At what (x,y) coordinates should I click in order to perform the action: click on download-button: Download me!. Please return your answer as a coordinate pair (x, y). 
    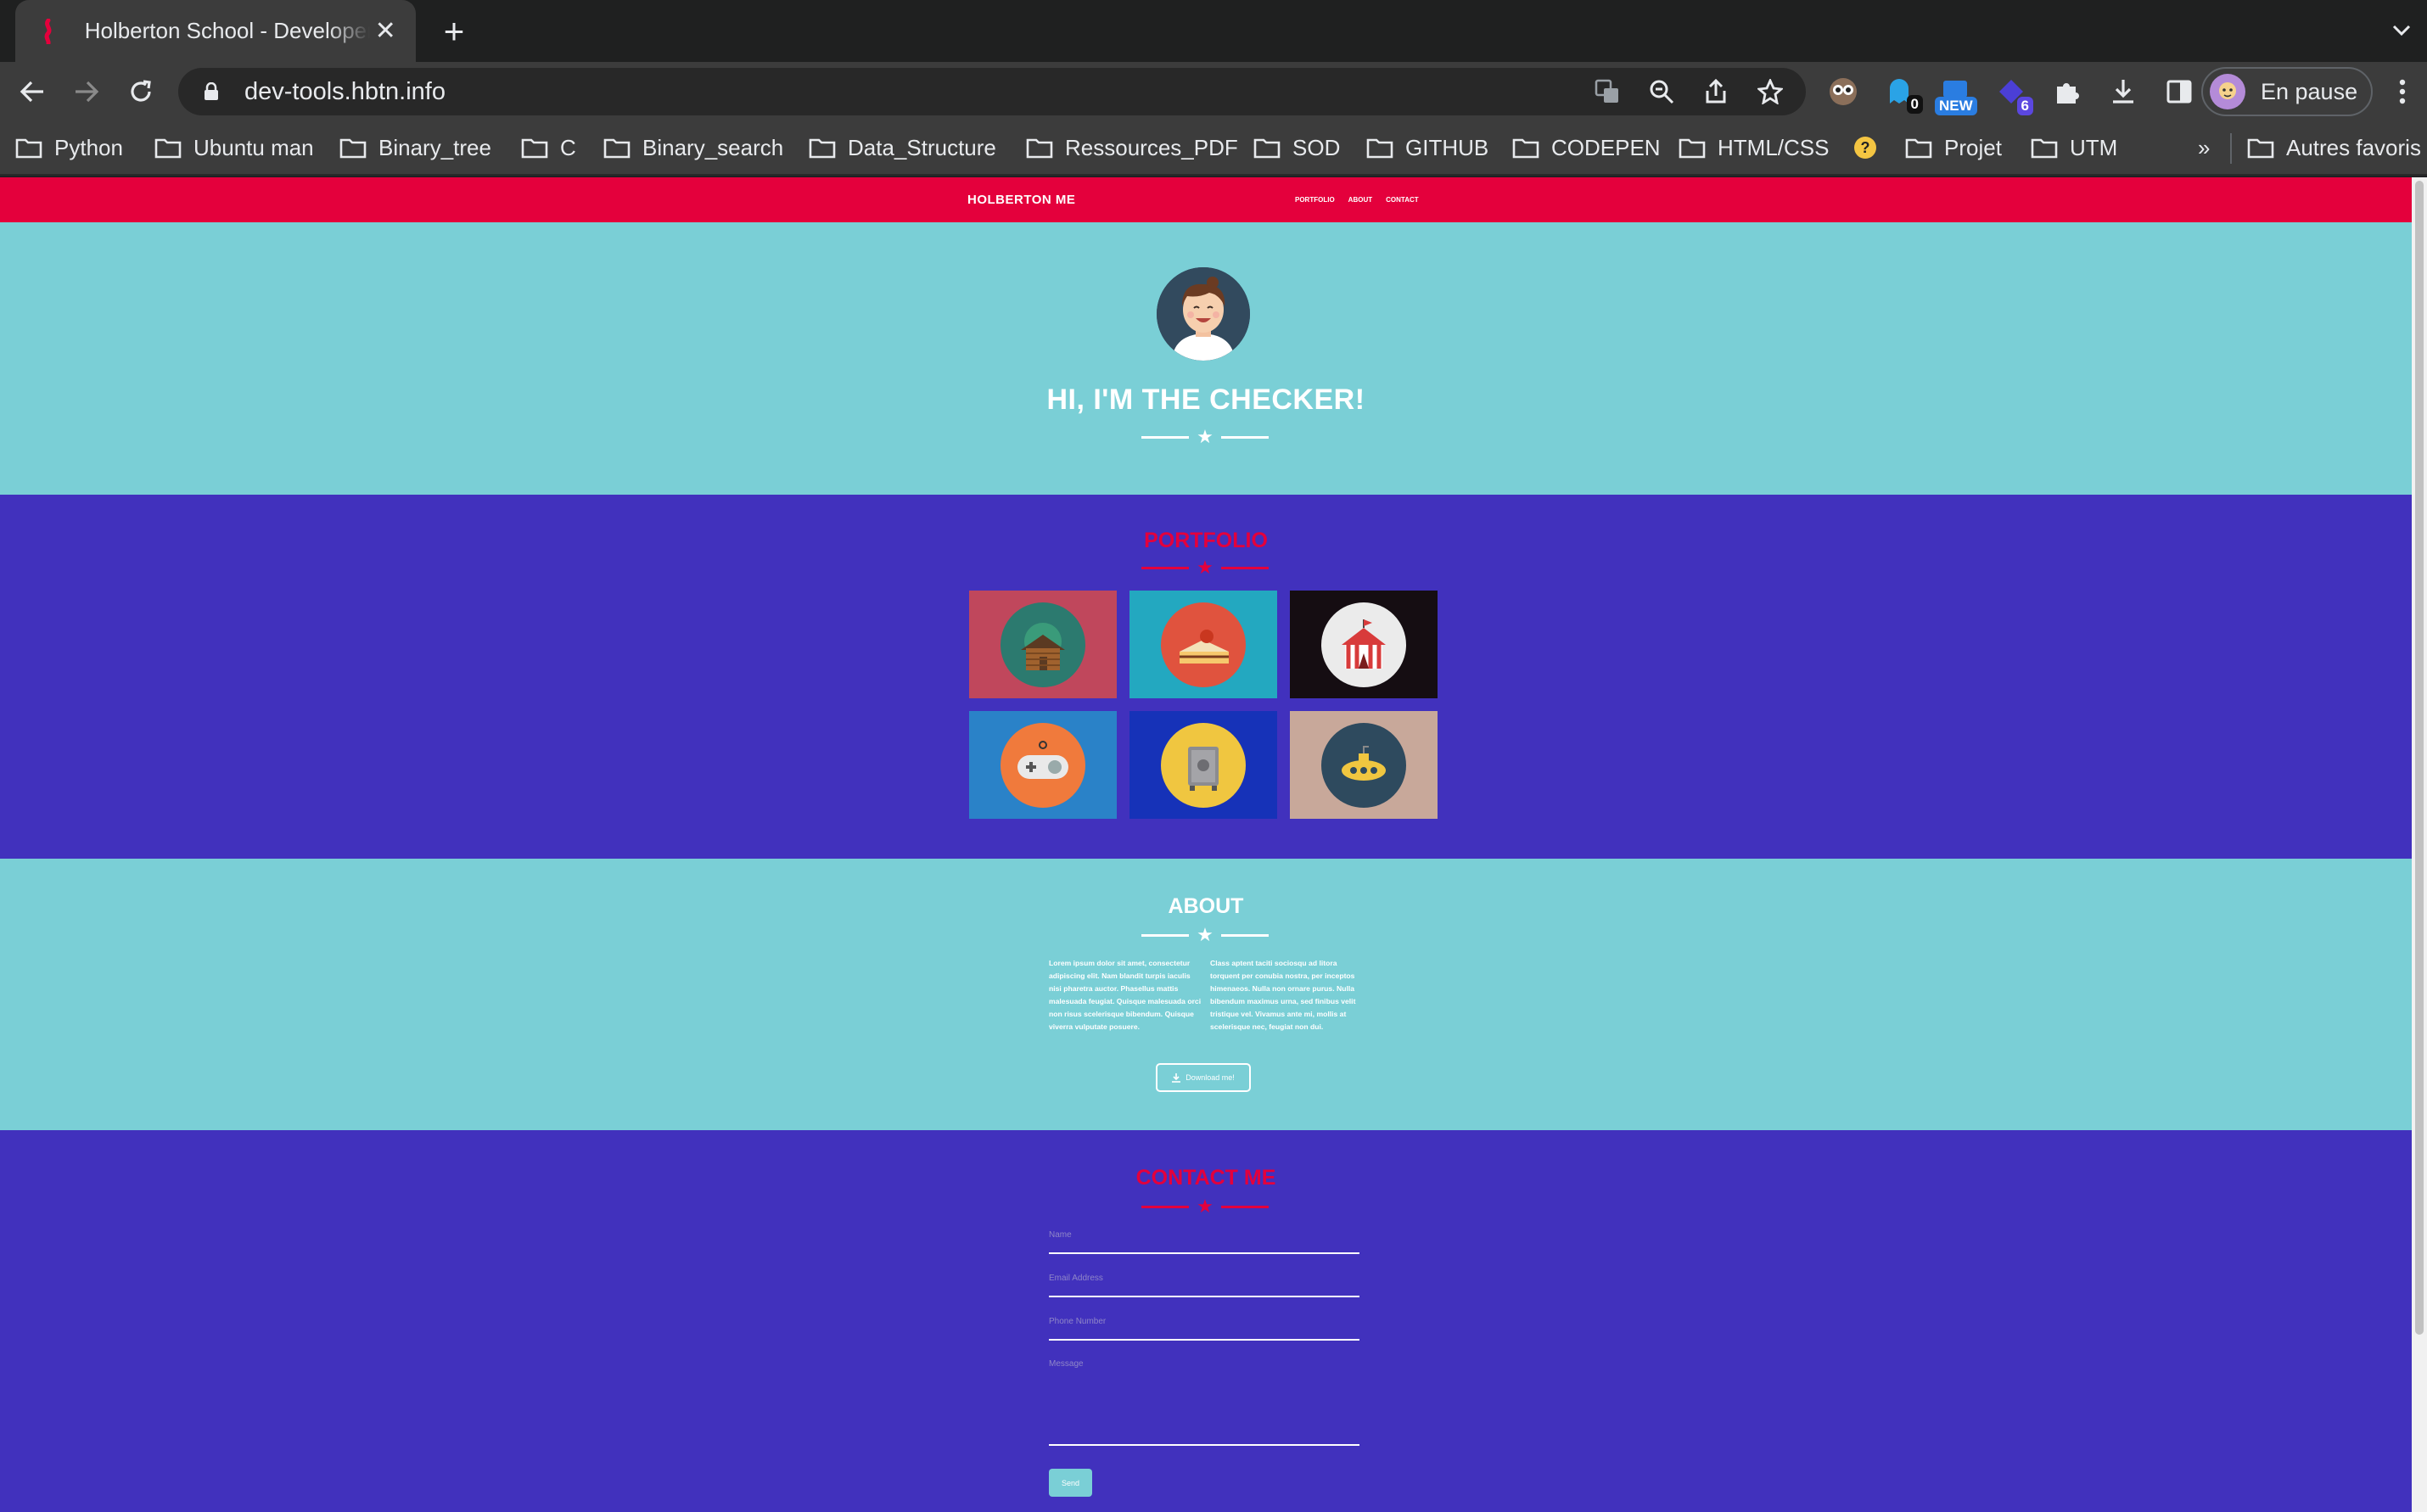
    Looking at the image, I should click on (1203, 1077).